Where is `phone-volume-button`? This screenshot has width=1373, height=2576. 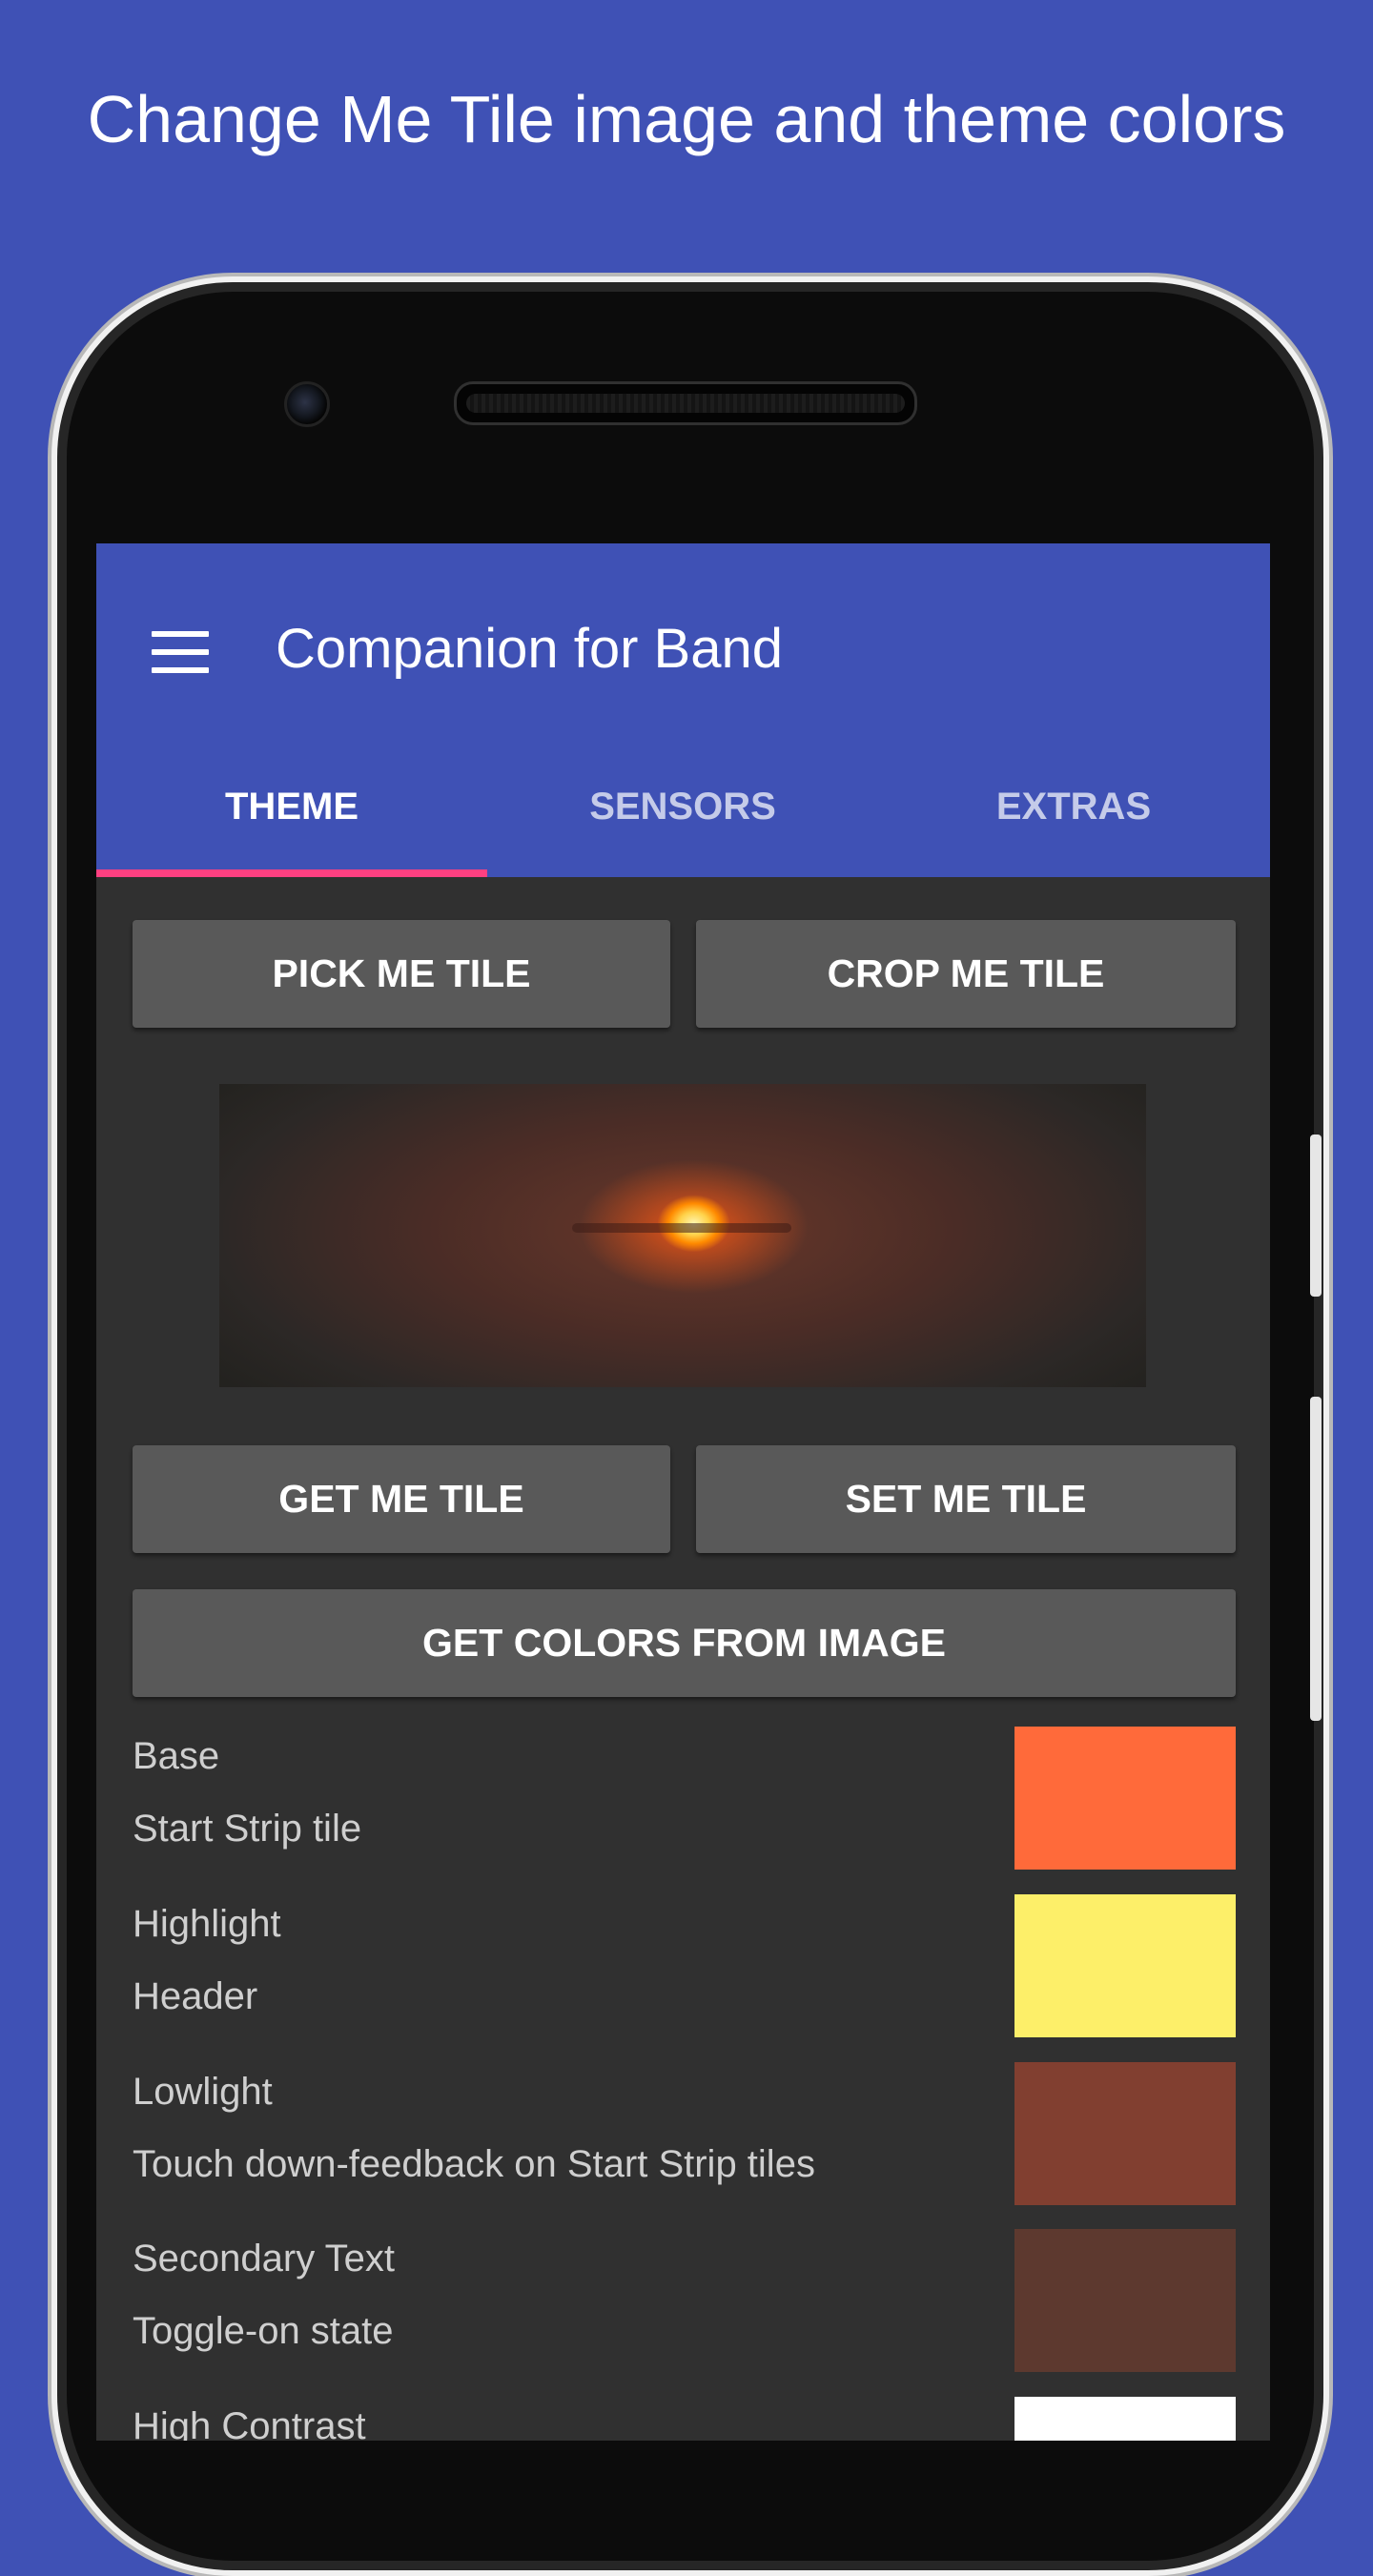 phone-volume-button is located at coordinates (1316, 1216).